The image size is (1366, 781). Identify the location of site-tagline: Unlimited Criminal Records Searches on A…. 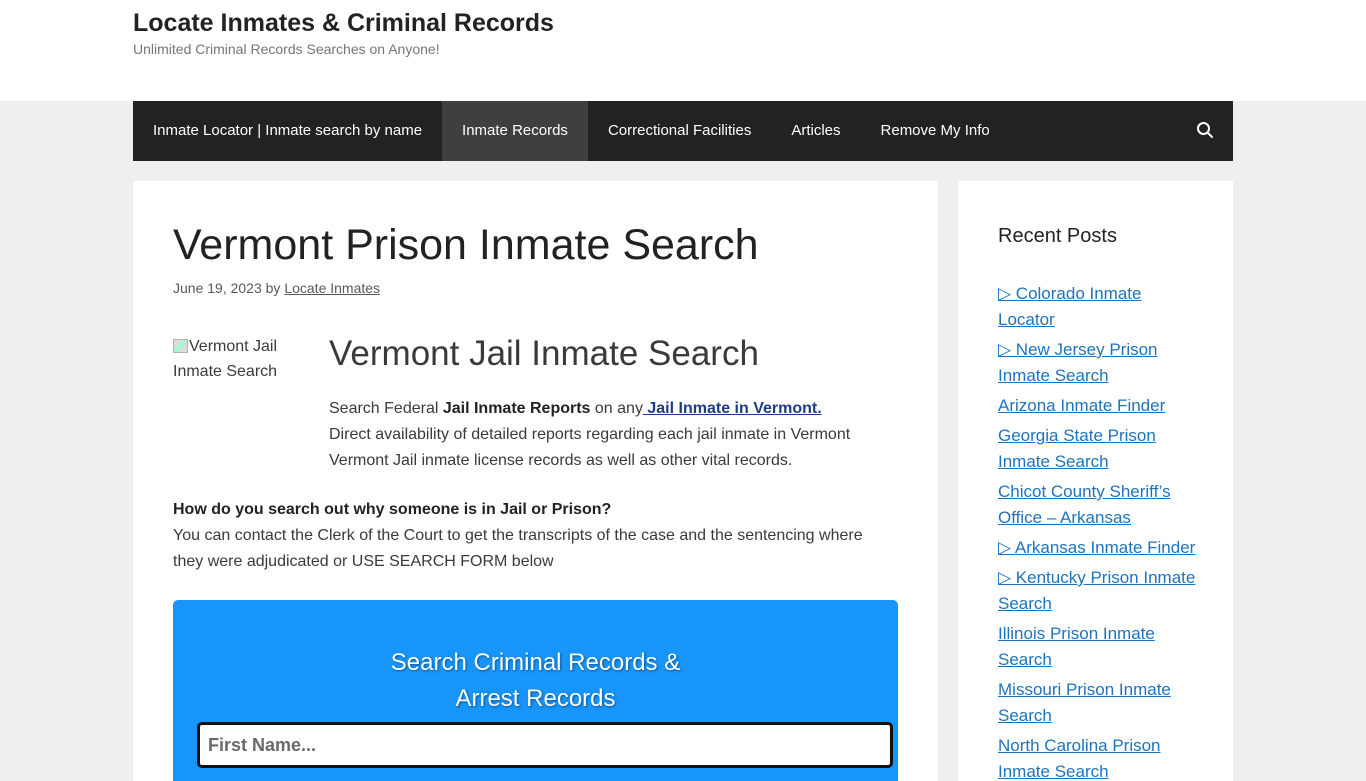
(286, 49).